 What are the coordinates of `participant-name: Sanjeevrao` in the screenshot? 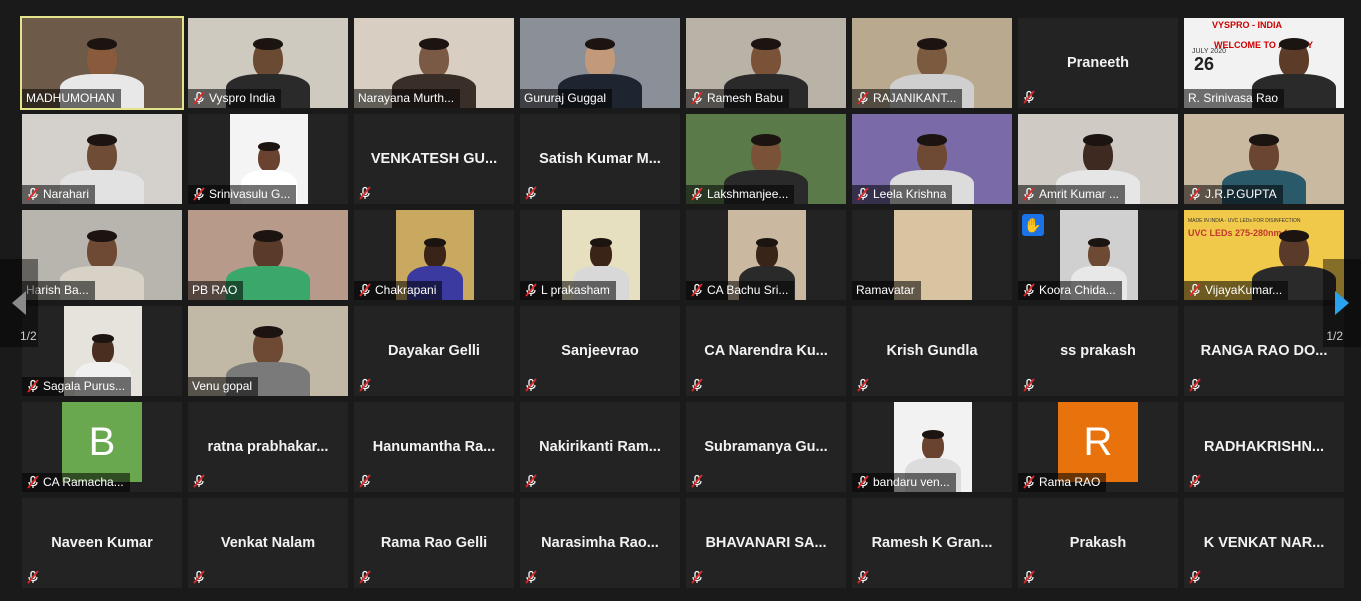 It's located at (600, 351).